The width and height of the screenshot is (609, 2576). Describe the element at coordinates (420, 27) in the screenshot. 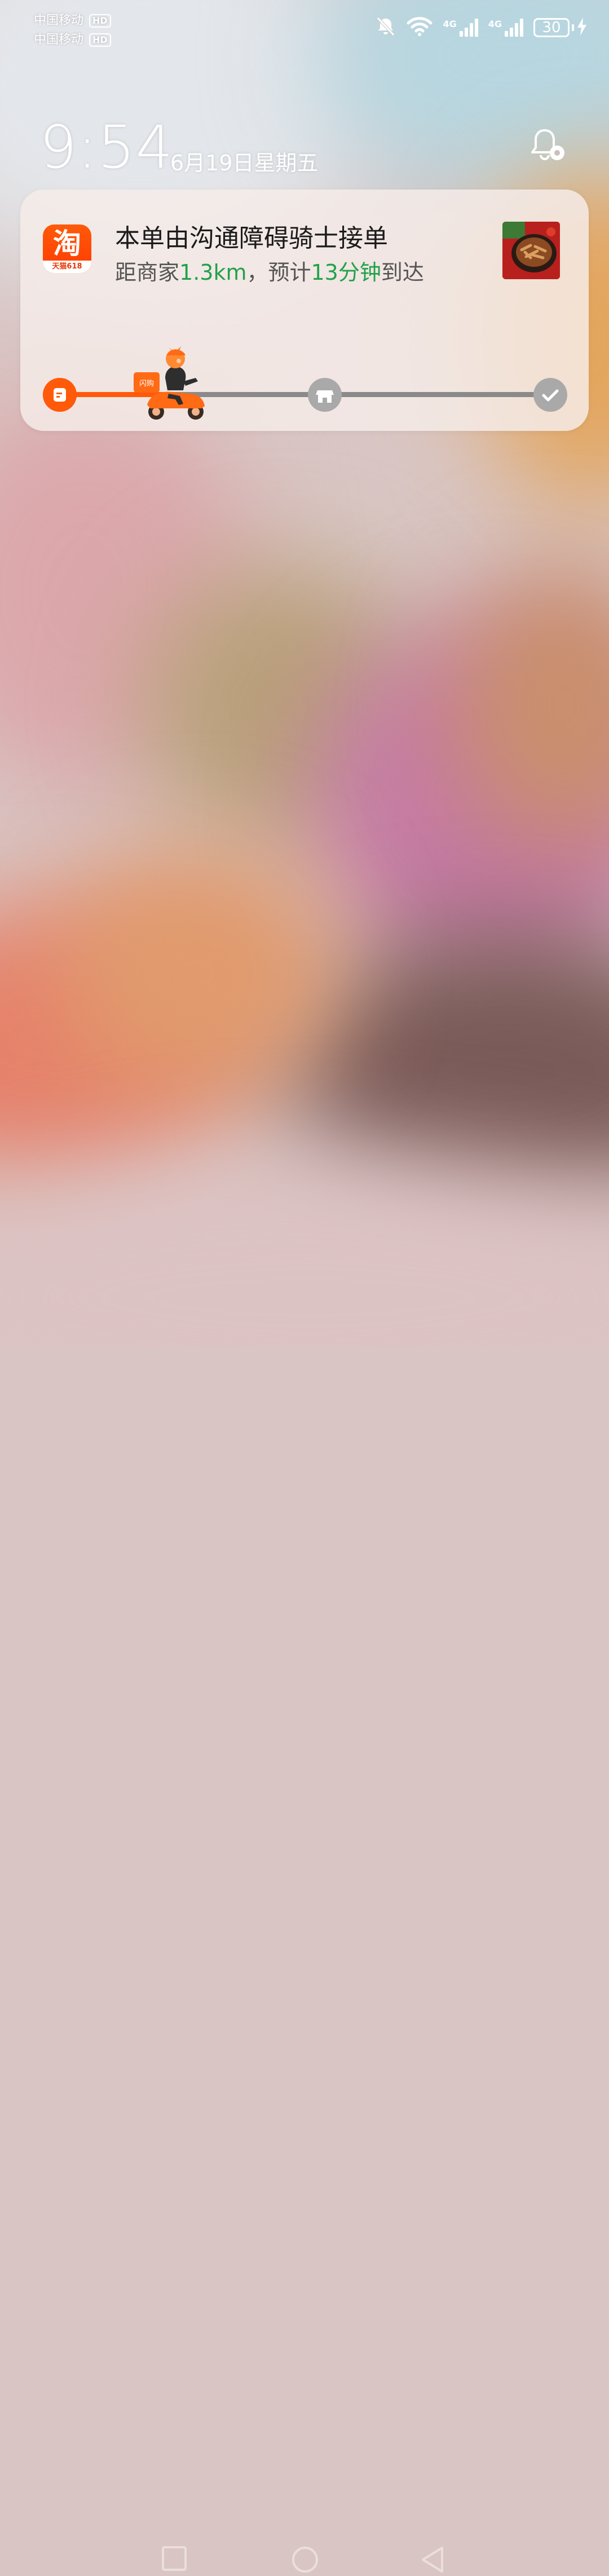

I see `wifi-icon` at that location.